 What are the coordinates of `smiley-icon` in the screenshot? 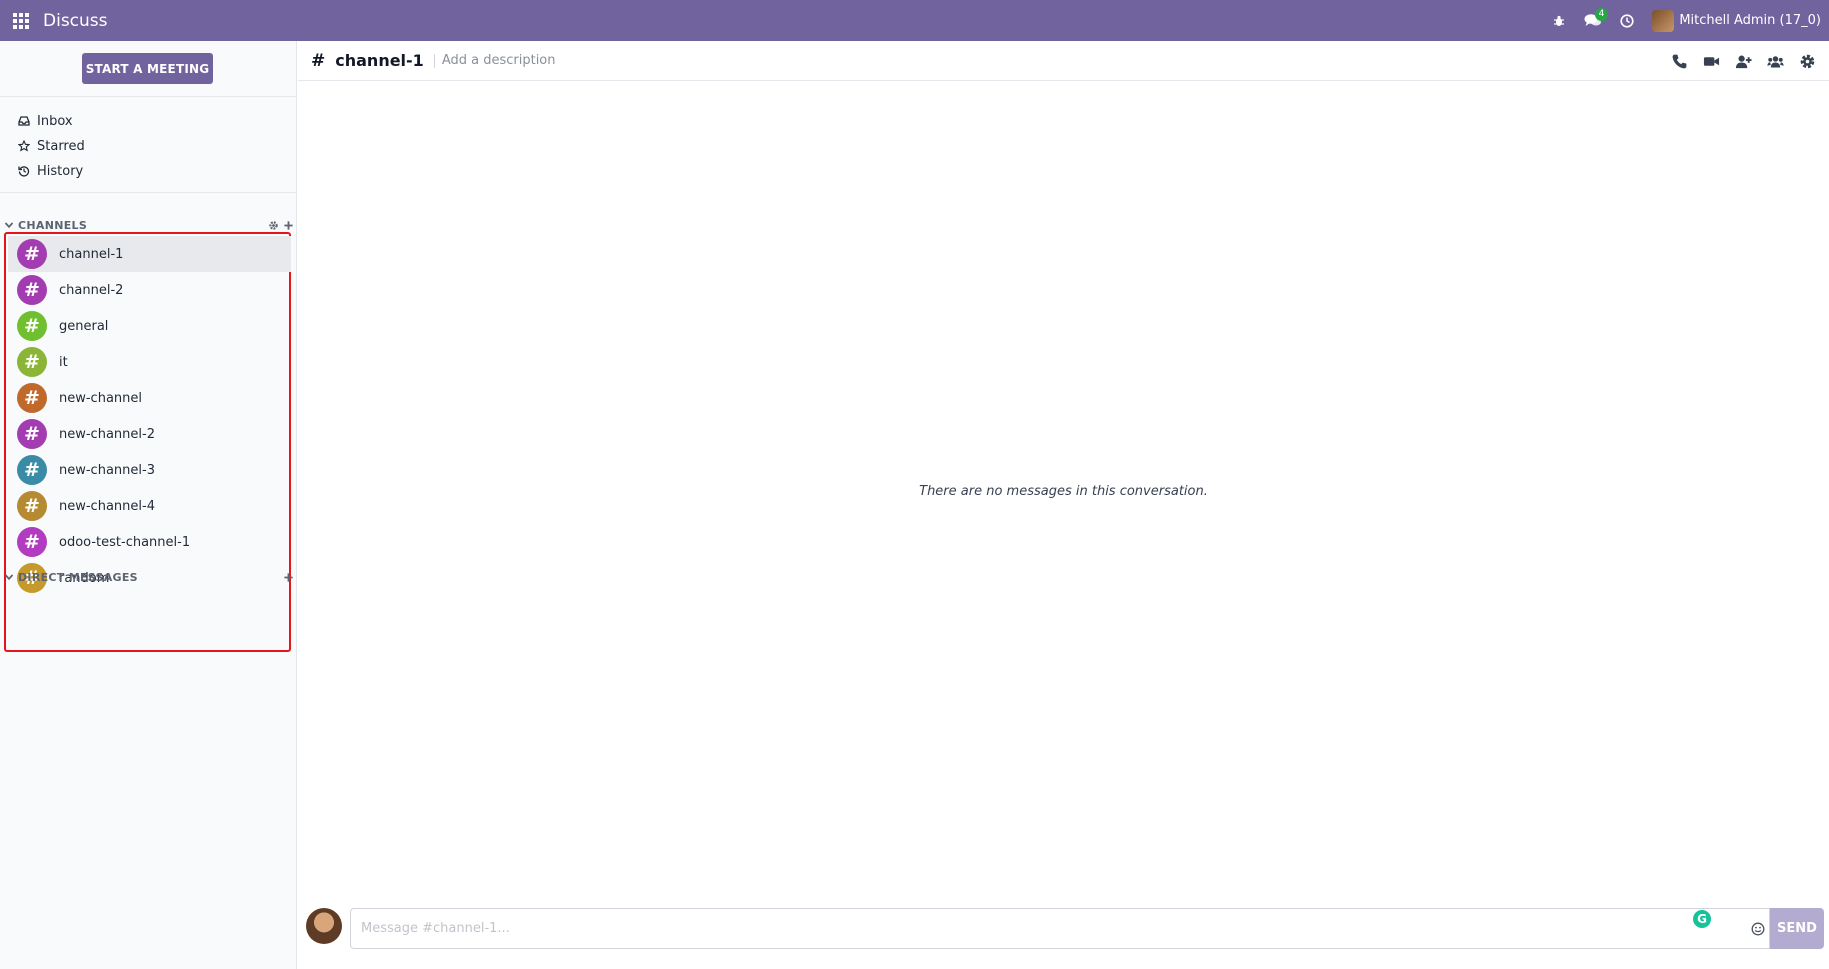 It's located at (1758, 929).